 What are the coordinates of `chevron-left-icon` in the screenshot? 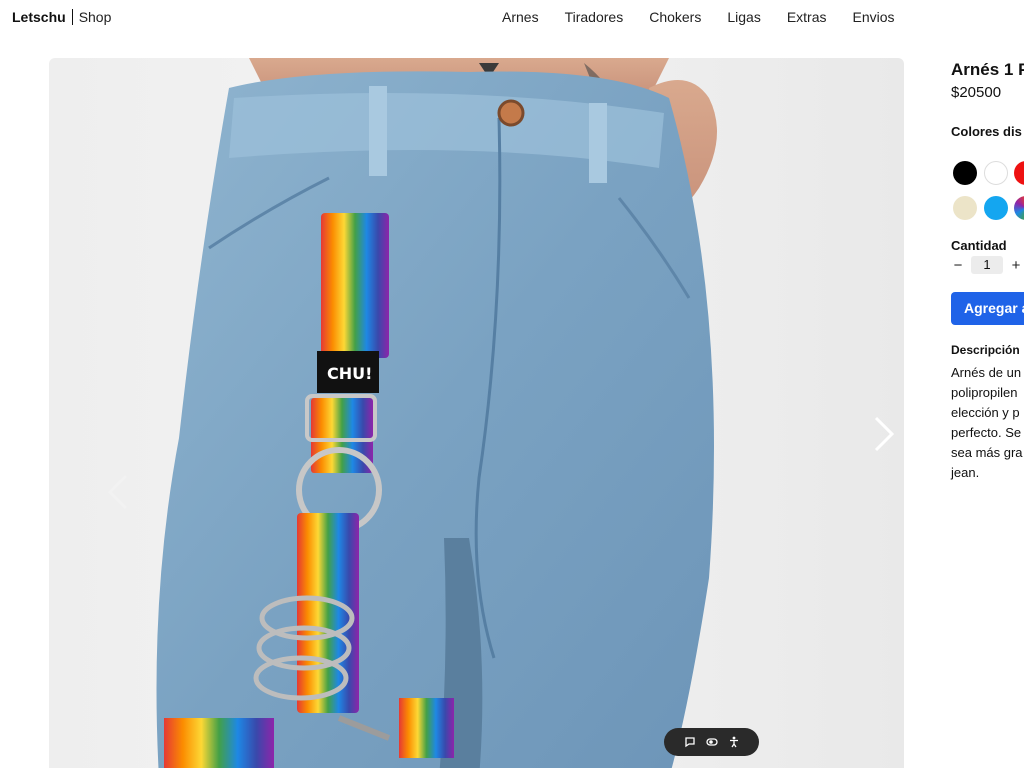 It's located at (118, 492).